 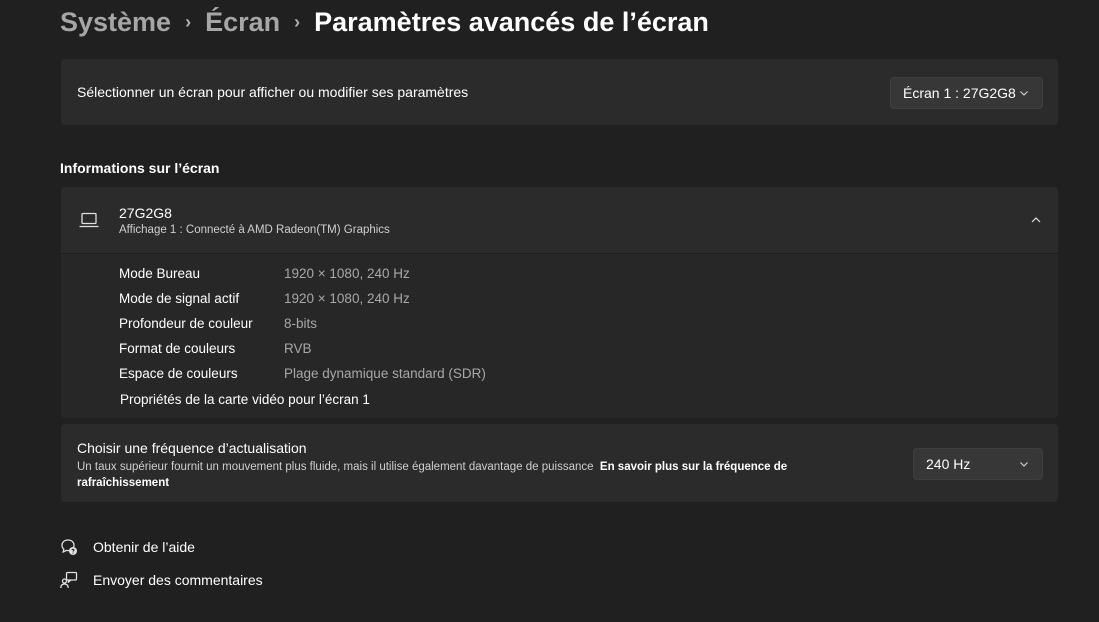 I want to click on get-help-link: Obtenir de l’aide, so click(x=127, y=547).